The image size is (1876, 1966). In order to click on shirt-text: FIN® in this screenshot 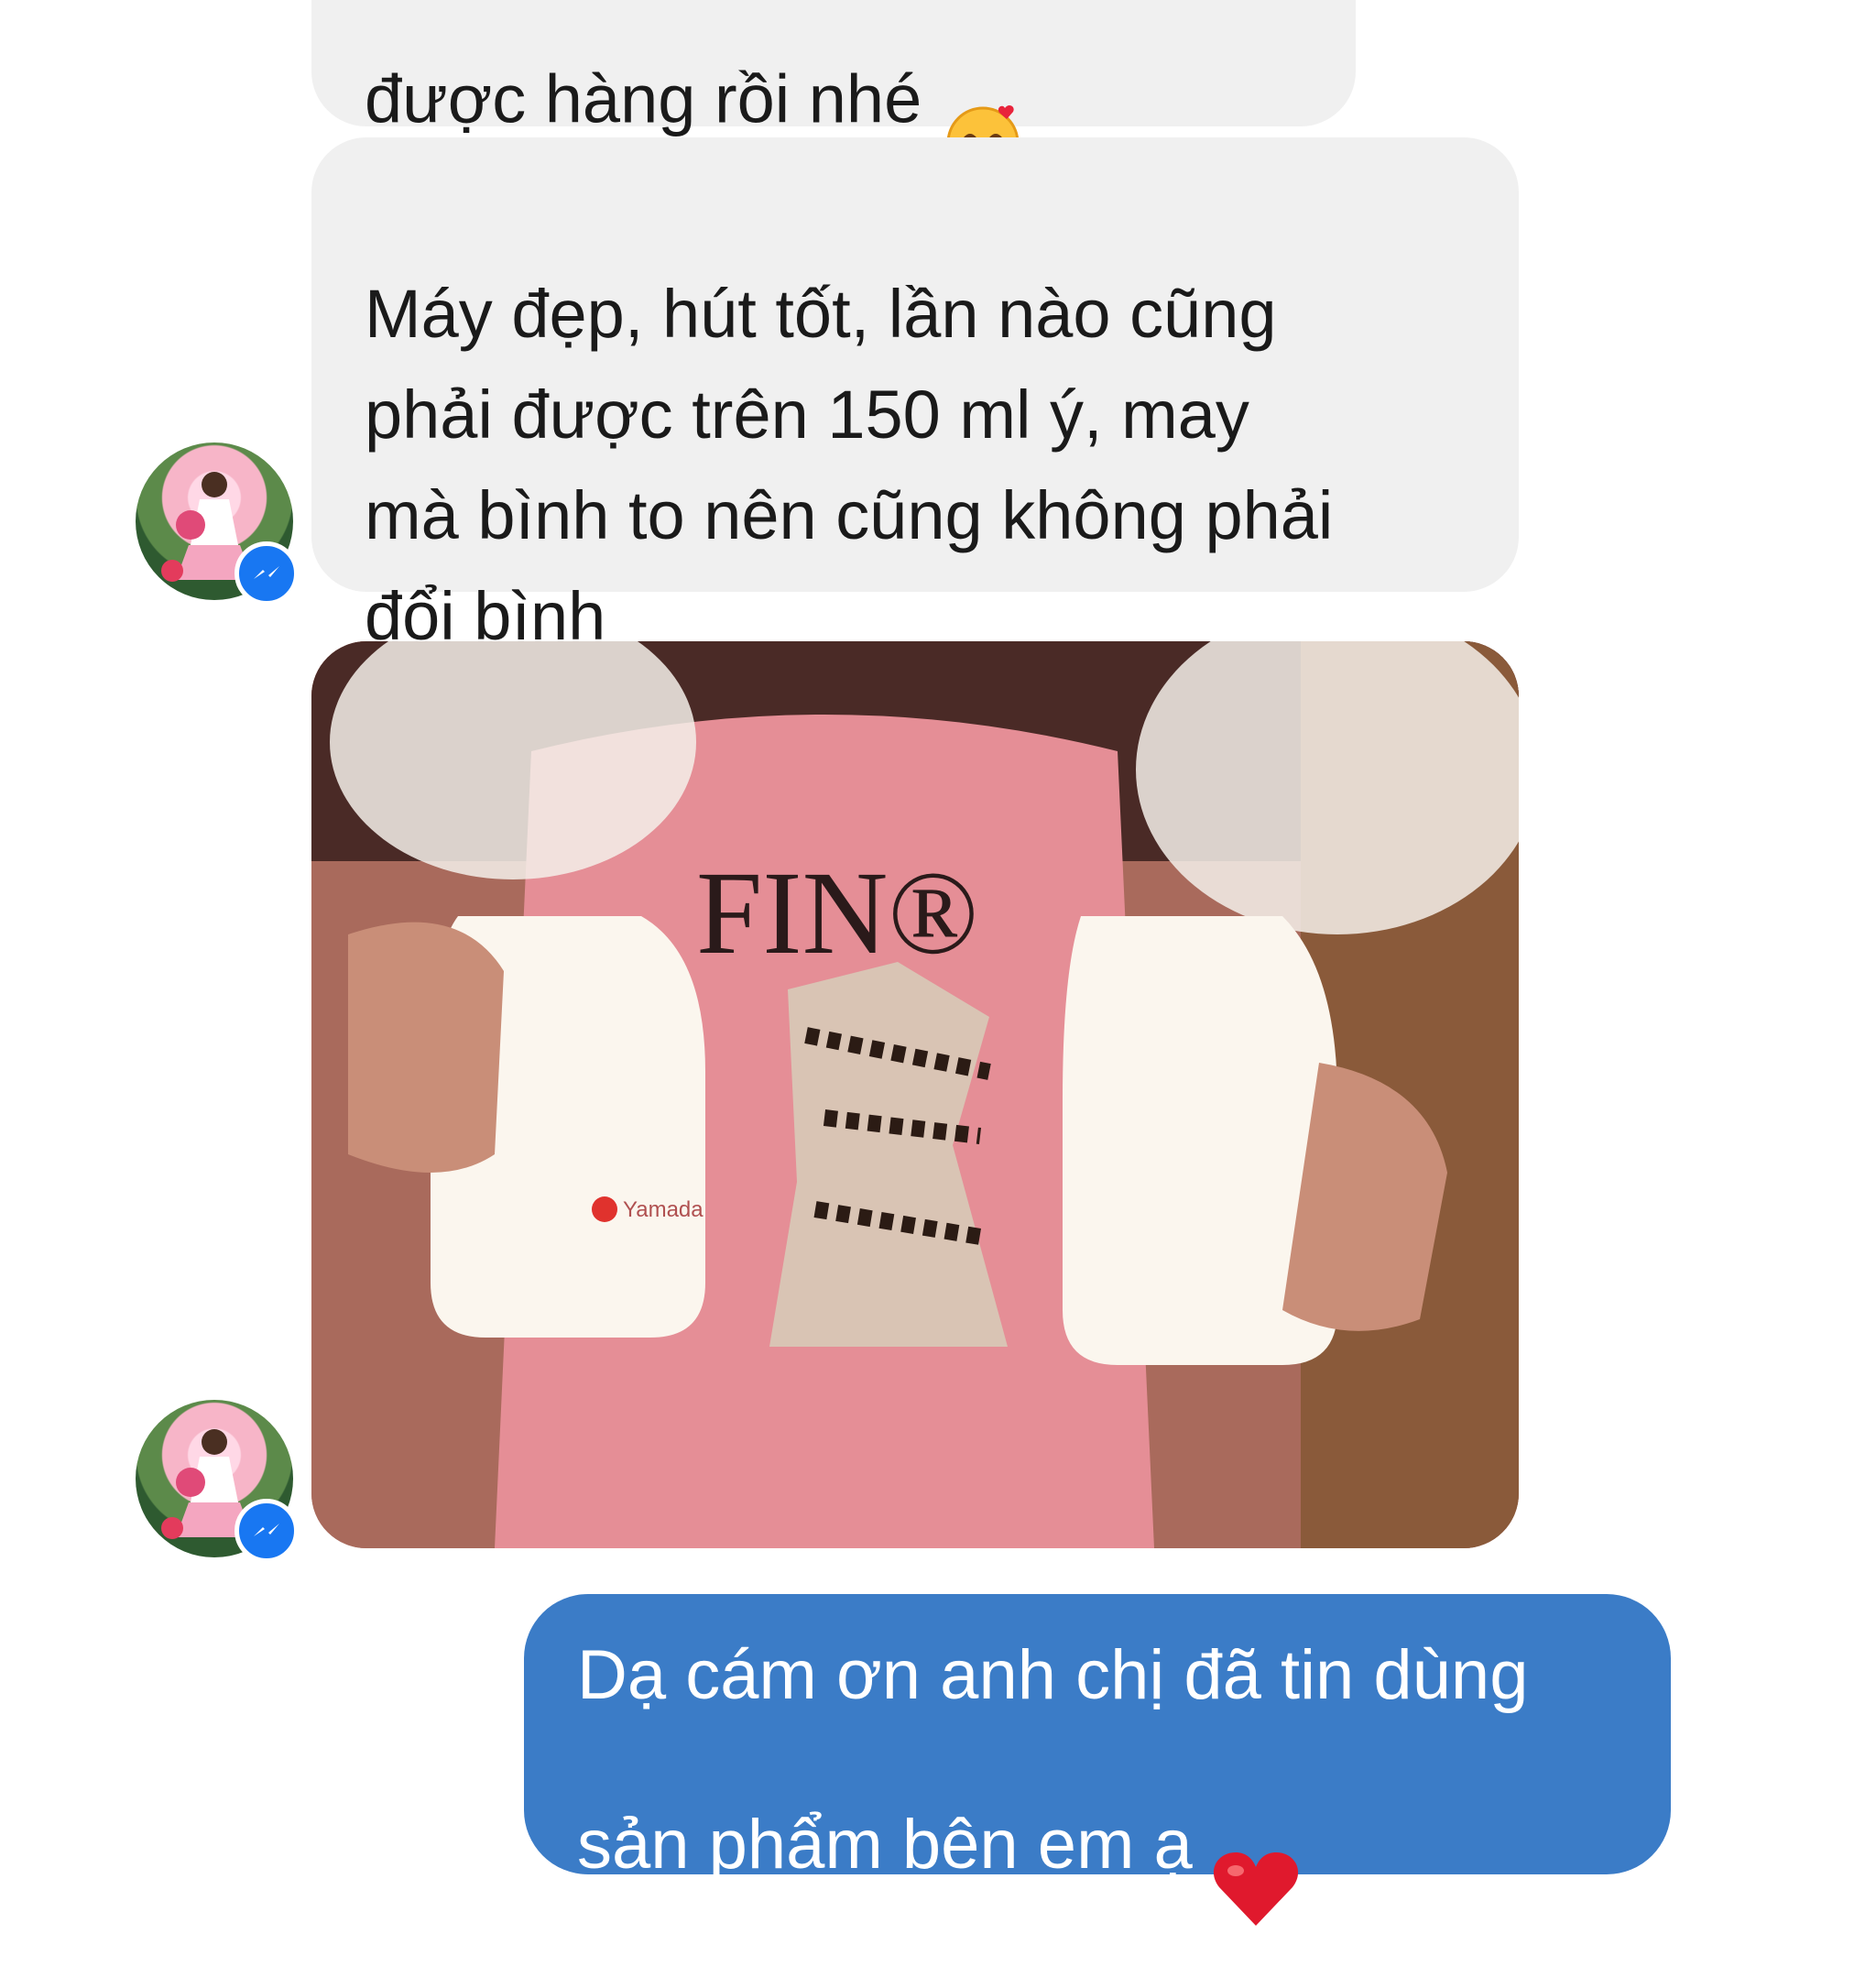, I will do `click(837, 913)`.